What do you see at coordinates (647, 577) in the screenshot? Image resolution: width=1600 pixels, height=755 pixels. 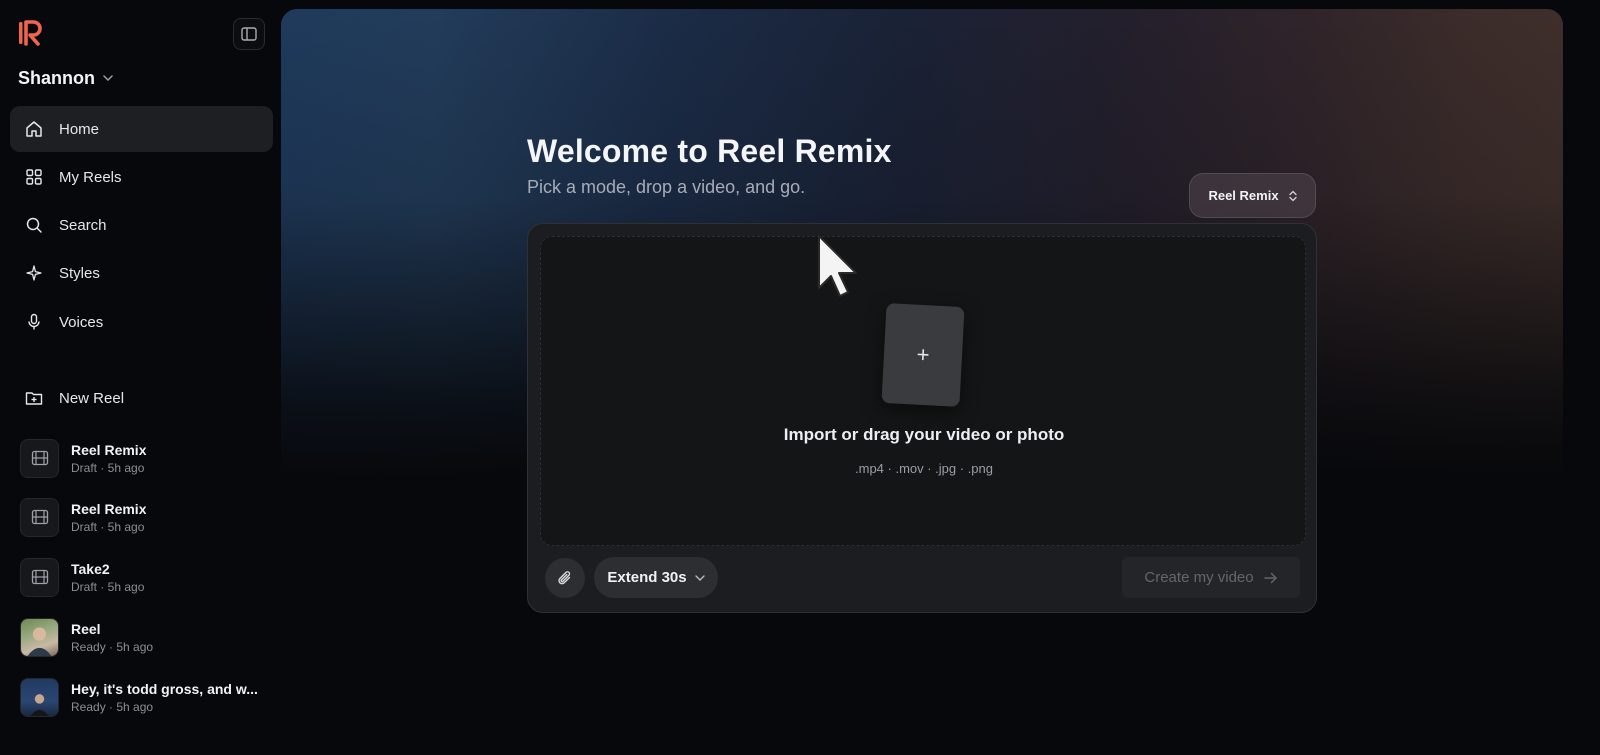 I see `extend-label: Extend 30s` at bounding box center [647, 577].